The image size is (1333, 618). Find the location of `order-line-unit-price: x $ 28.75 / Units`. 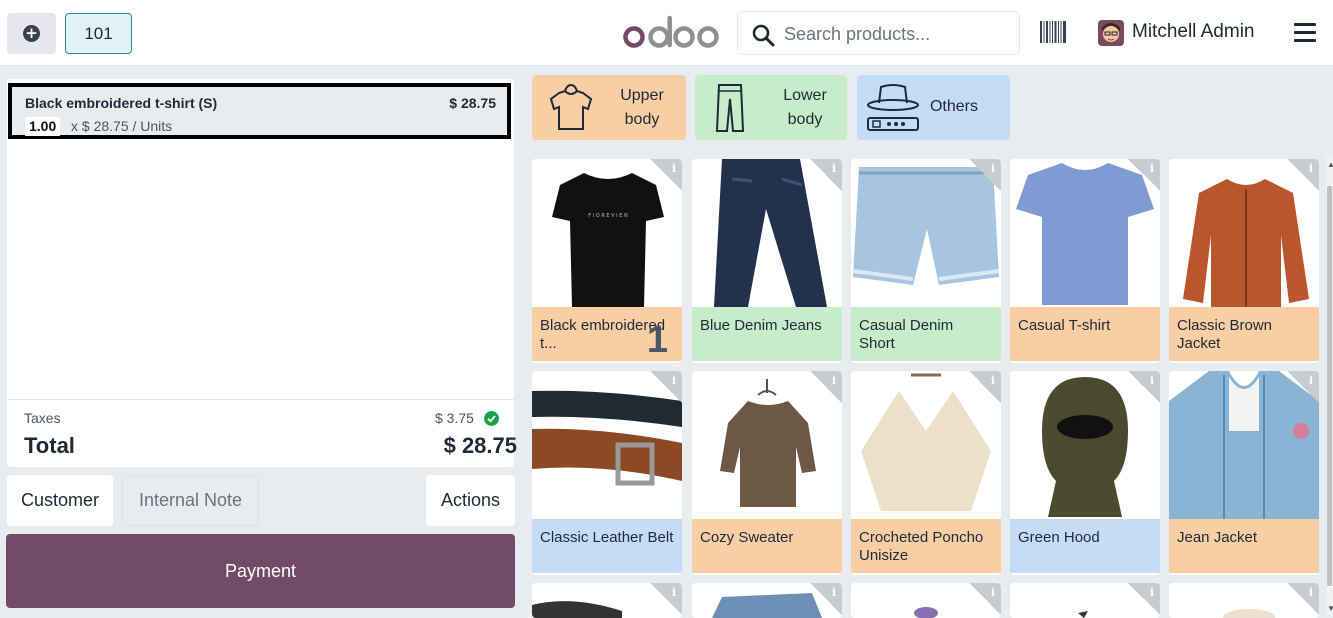

order-line-unit-price: x $ 28.75 / Units is located at coordinates (122, 126).